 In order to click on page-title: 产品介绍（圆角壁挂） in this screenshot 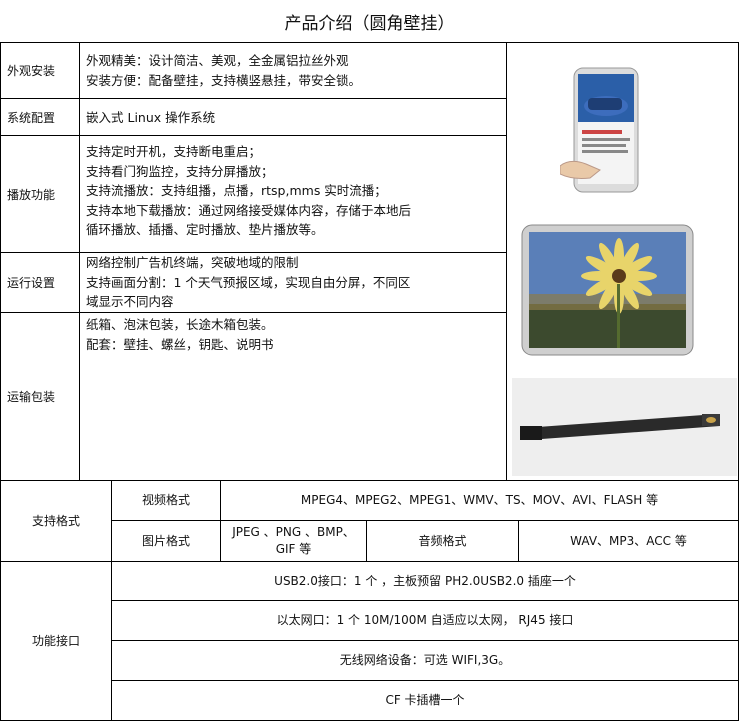, I will do `click(369, 23)`.